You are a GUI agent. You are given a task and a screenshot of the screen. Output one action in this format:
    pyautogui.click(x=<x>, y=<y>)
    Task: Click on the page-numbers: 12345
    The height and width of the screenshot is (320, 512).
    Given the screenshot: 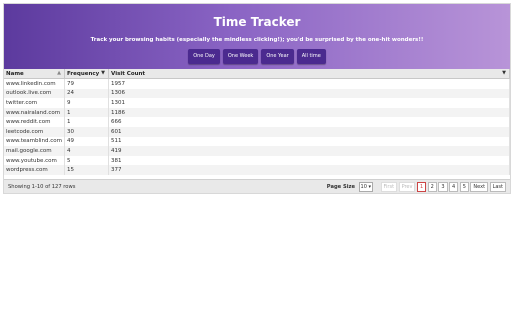 What is the action you would take?
    pyautogui.click(x=442, y=187)
    